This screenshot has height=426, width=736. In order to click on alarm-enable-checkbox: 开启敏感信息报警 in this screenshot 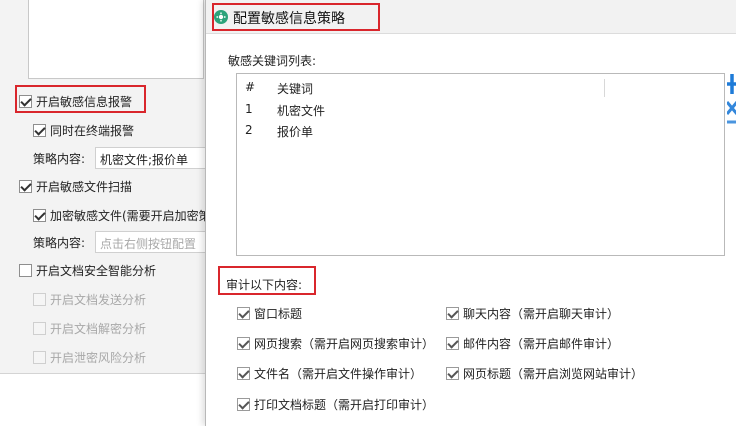, I will do `click(75, 101)`.